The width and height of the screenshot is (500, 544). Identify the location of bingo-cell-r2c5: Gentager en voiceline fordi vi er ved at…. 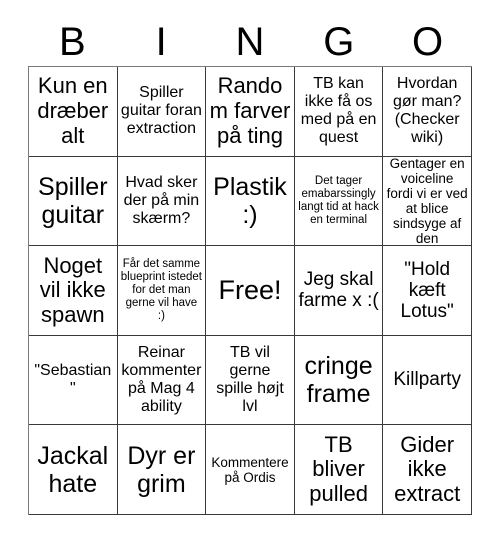
(427, 201).